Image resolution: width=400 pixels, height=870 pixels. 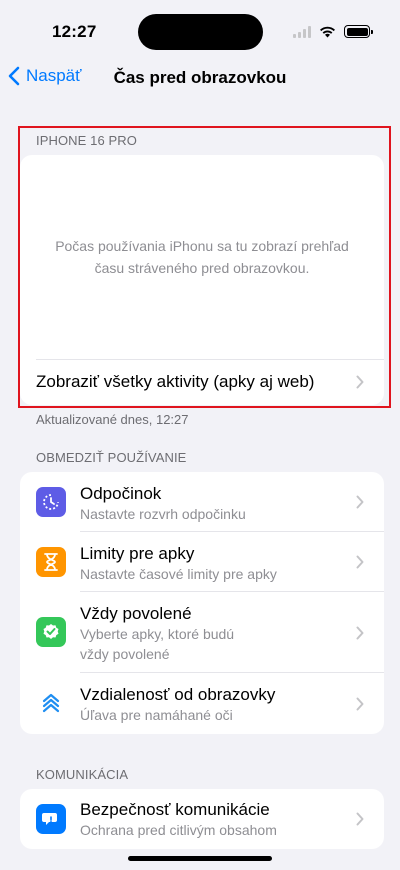 I want to click on list-item-subtitle: Nastavte rozvrh odpočinku, so click(x=163, y=514).